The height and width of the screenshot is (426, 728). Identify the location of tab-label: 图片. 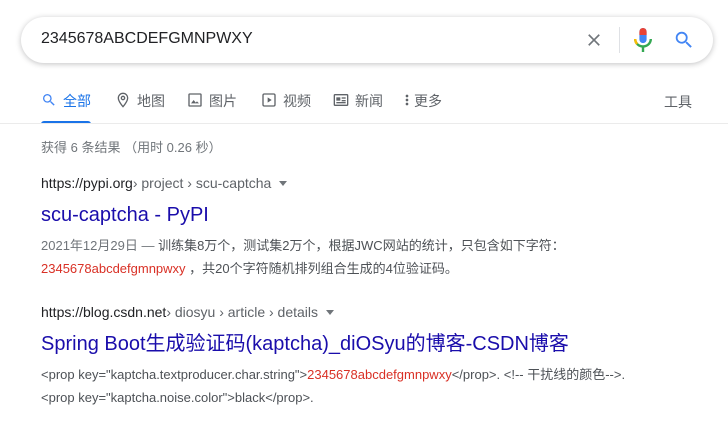
(223, 101).